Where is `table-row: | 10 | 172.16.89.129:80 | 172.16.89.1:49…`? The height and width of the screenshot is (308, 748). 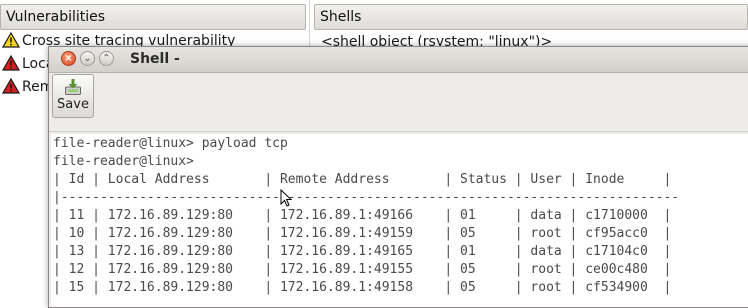 table-row: | 10 | 172.16.89.129:80 | 172.16.89.1:49… is located at coordinates (362, 233).